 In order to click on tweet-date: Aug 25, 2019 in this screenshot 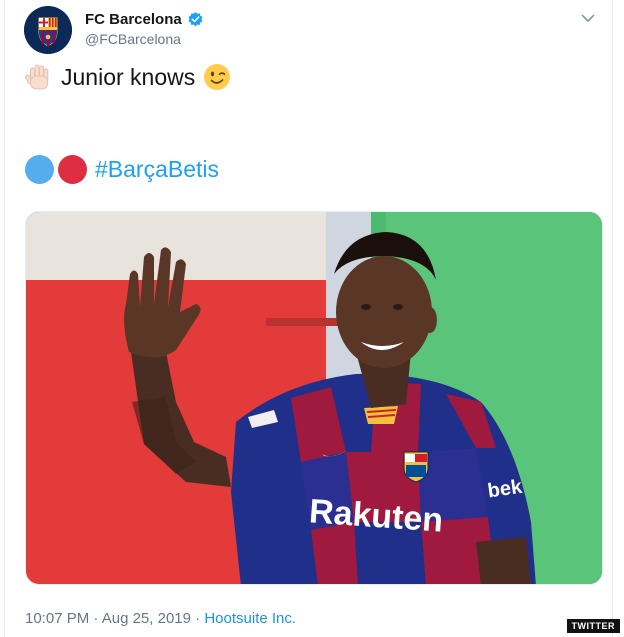, I will do `click(146, 618)`.